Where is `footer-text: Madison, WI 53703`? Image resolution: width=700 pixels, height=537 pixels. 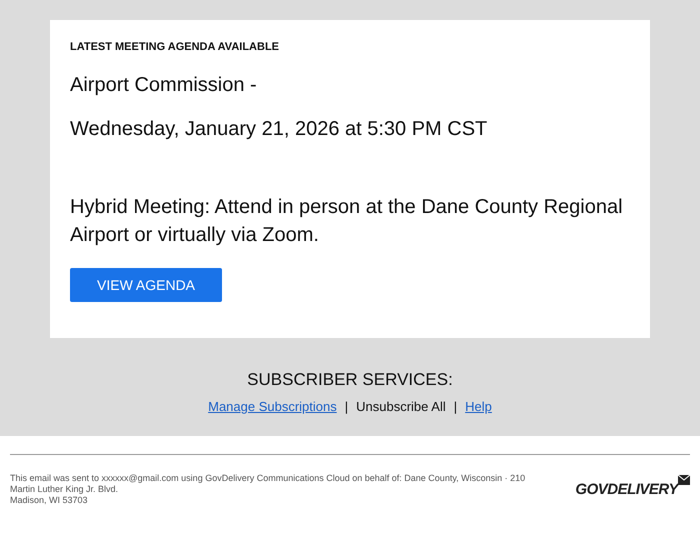 footer-text: Madison, WI 53703 is located at coordinates (49, 500).